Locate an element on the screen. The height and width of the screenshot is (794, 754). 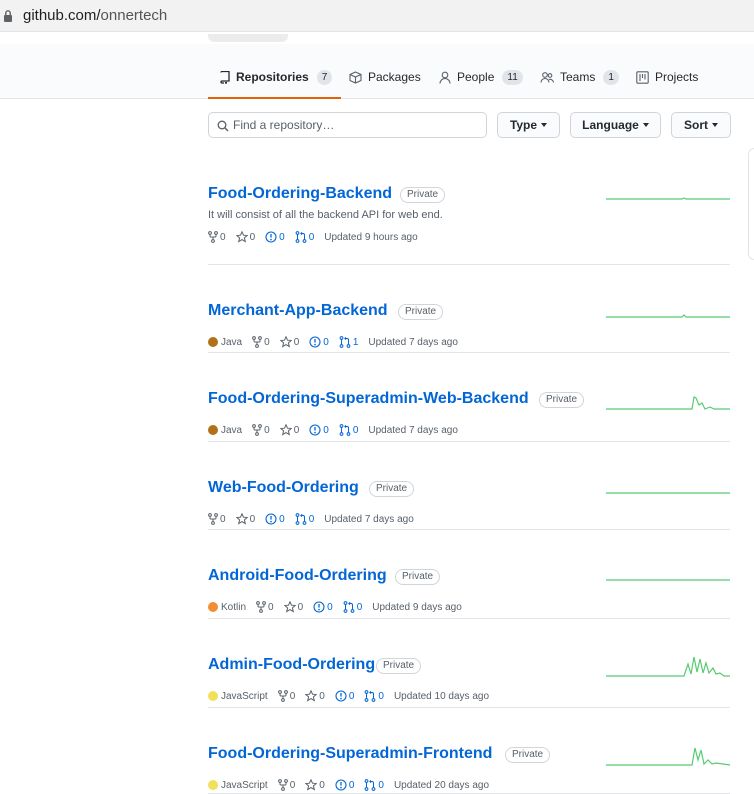
tab-projects: Projects is located at coordinates (667, 84).